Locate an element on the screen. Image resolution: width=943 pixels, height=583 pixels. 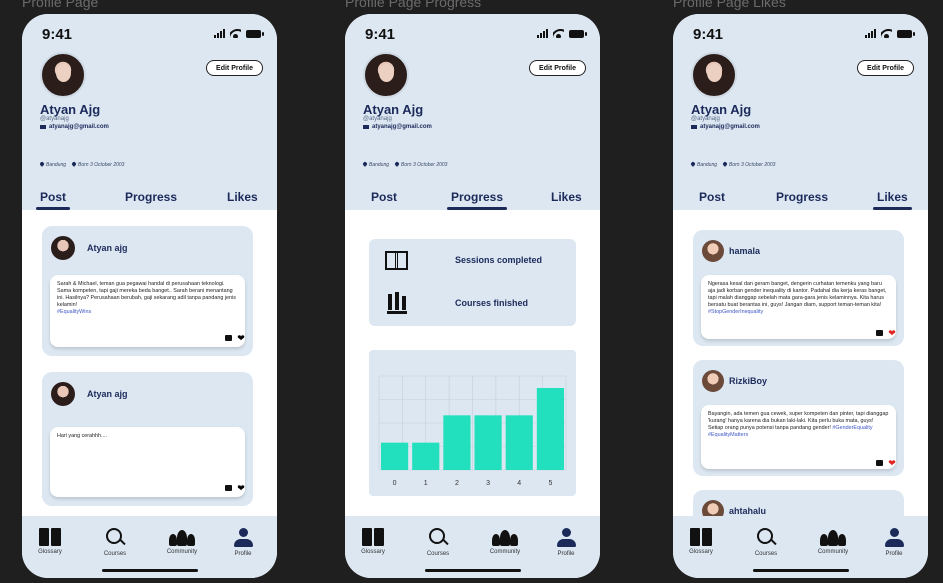
x-tick-label: 0 is located at coordinates (395, 483).